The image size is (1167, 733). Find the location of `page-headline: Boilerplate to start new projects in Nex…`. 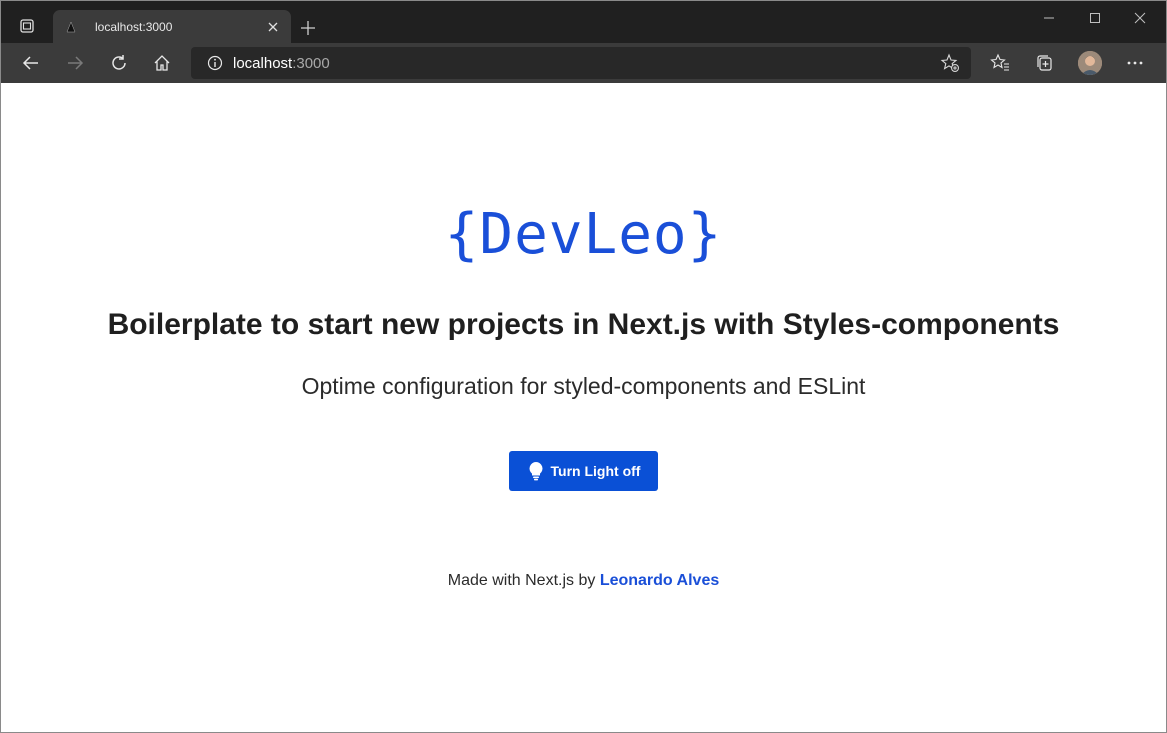

page-headline: Boilerplate to start new projects in Nex… is located at coordinates (583, 324).